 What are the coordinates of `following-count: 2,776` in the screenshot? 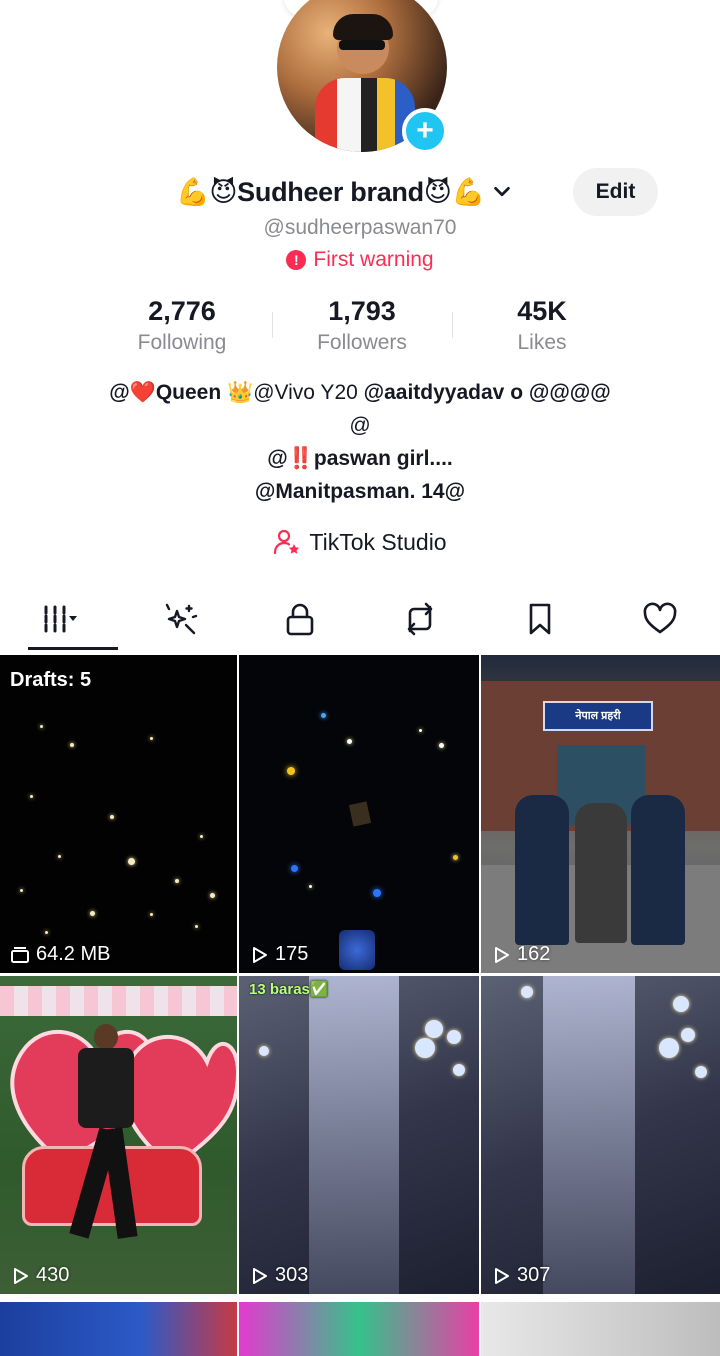 It's located at (182, 311).